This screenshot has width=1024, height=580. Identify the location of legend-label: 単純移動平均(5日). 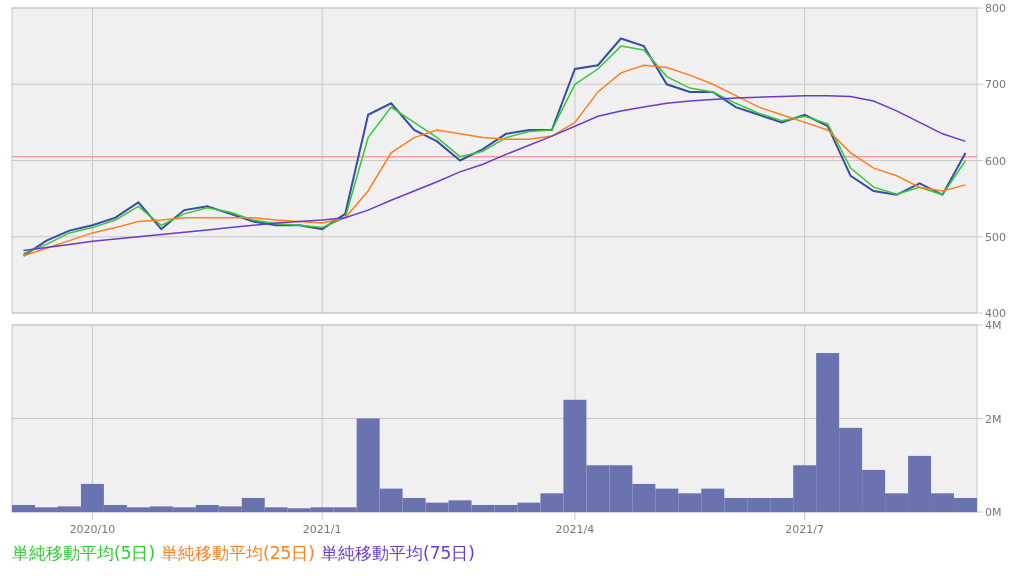
(84, 553).